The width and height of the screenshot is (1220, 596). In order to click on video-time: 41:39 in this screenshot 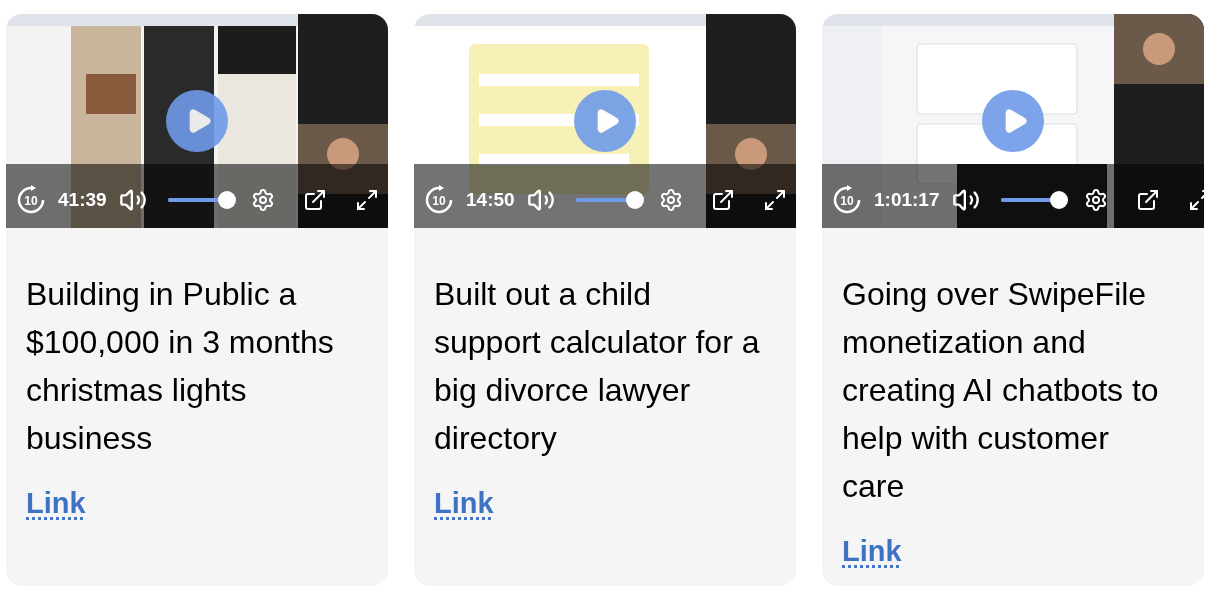, I will do `click(82, 199)`.